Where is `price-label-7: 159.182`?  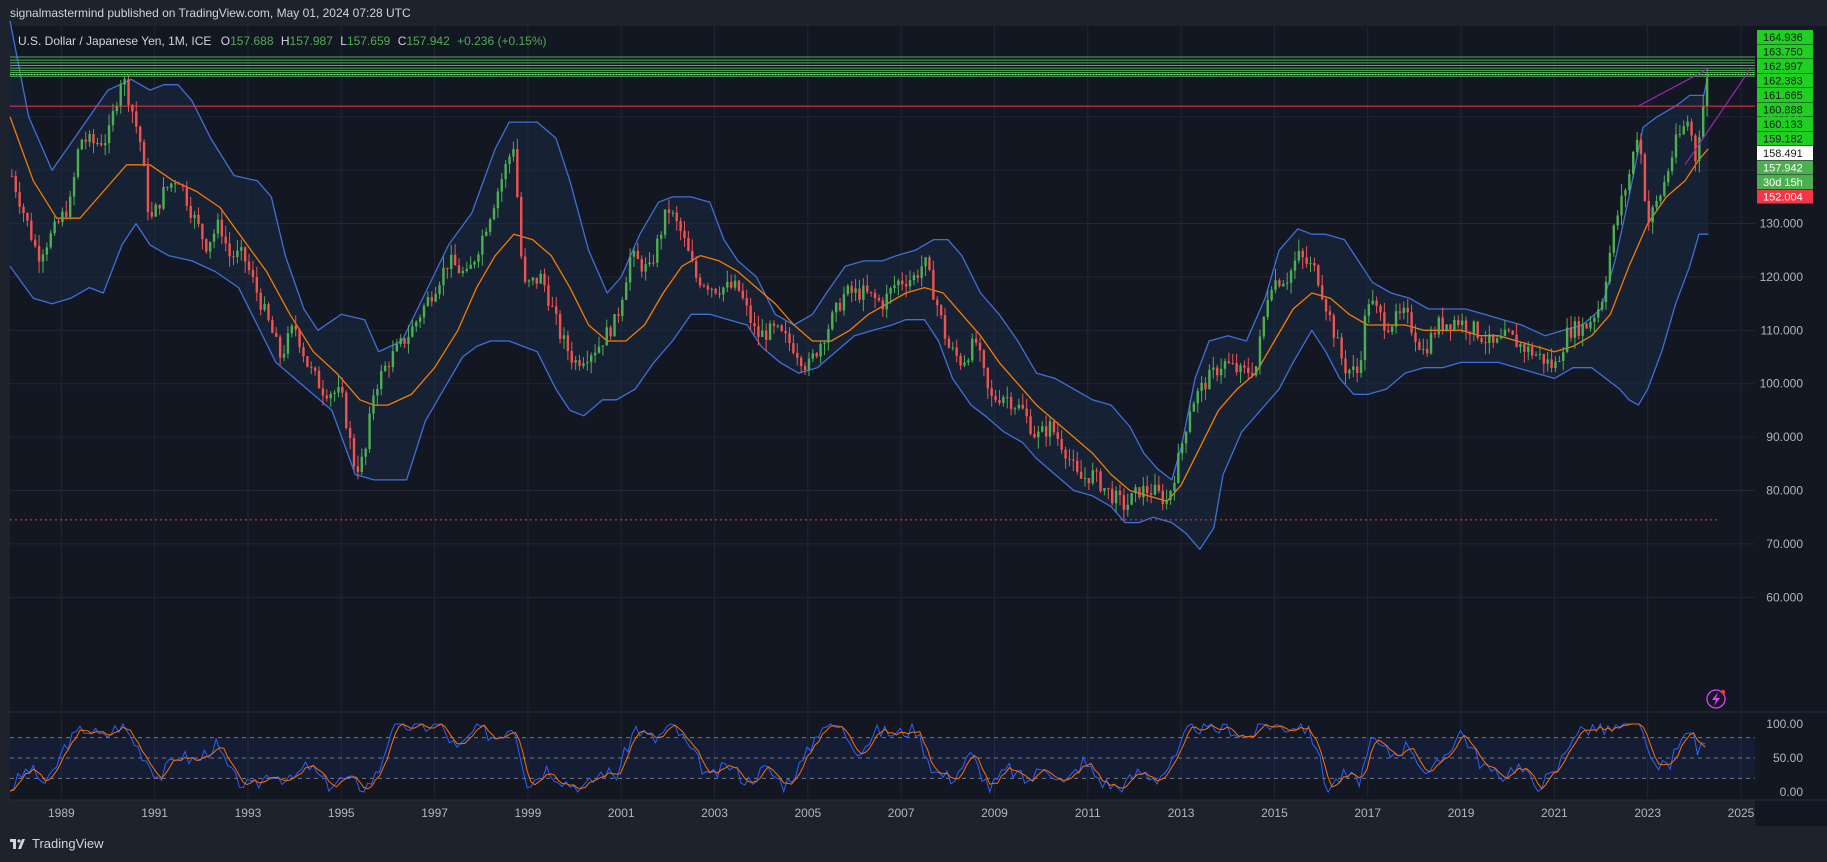
price-label-7: 159.182 is located at coordinates (1783, 140).